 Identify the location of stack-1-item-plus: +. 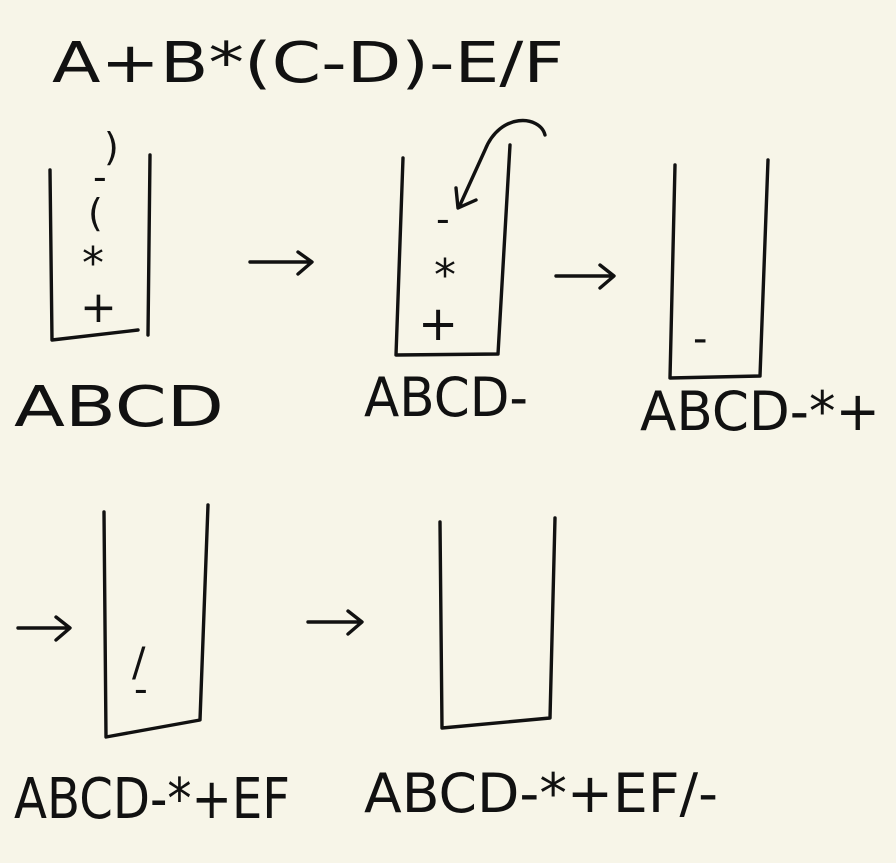
(98, 307).